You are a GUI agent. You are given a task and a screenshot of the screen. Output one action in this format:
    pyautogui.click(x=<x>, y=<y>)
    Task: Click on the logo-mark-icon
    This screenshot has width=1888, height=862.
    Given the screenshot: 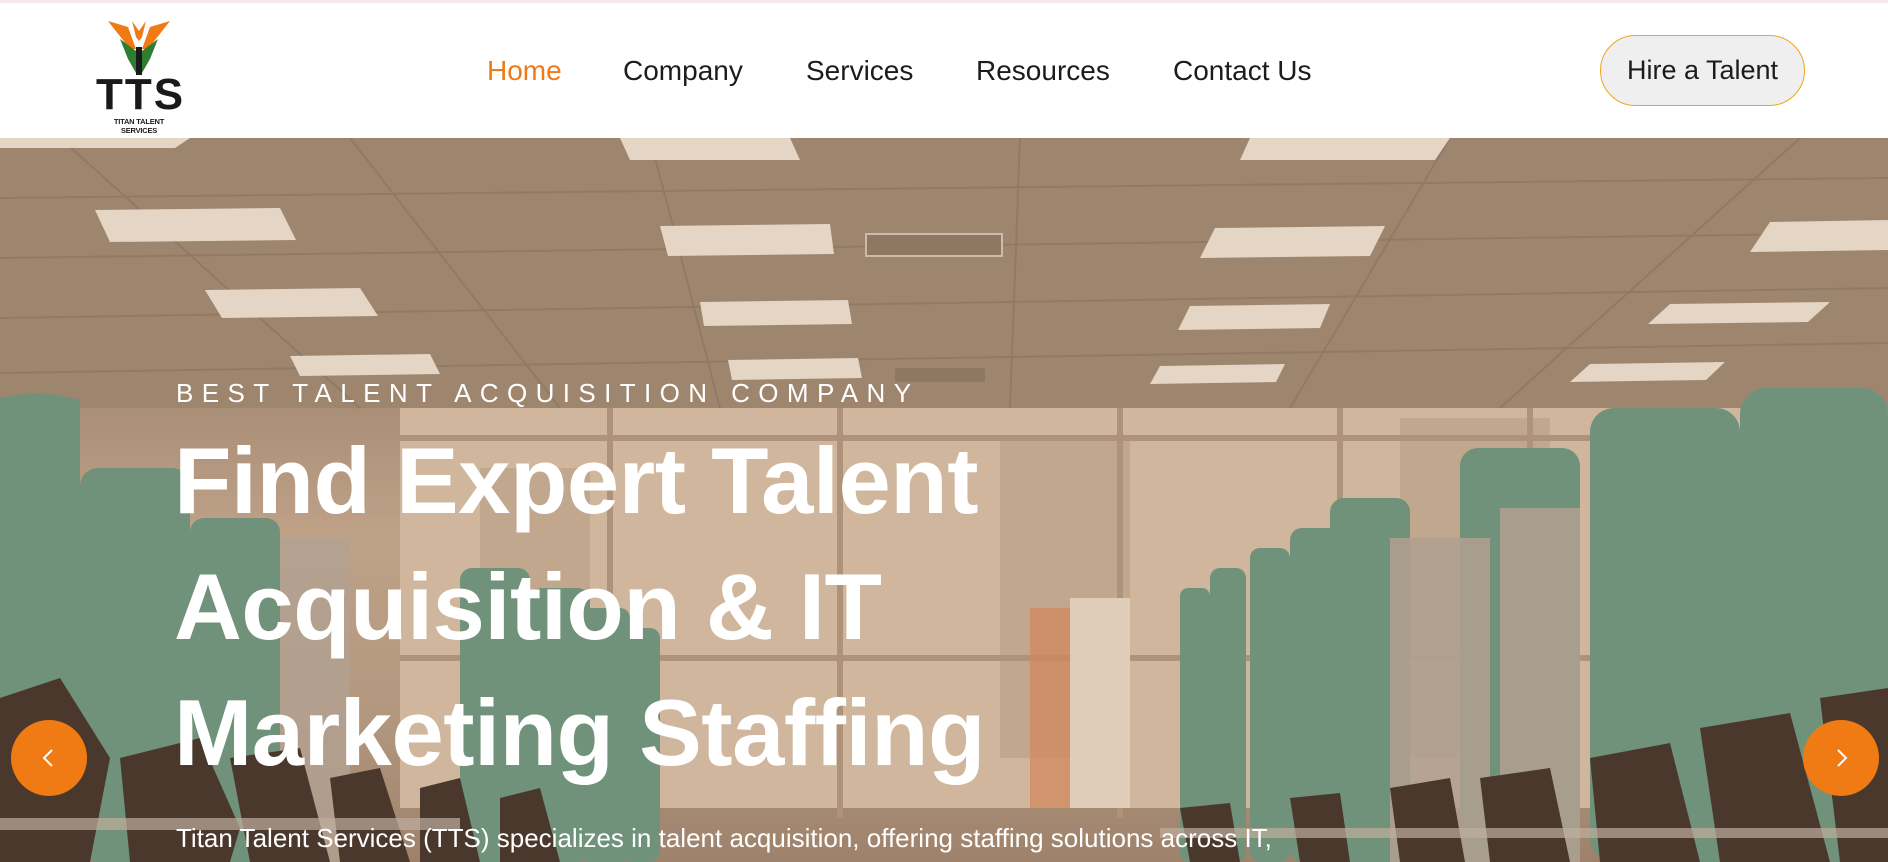 What is the action you would take?
    pyautogui.click(x=139, y=48)
    